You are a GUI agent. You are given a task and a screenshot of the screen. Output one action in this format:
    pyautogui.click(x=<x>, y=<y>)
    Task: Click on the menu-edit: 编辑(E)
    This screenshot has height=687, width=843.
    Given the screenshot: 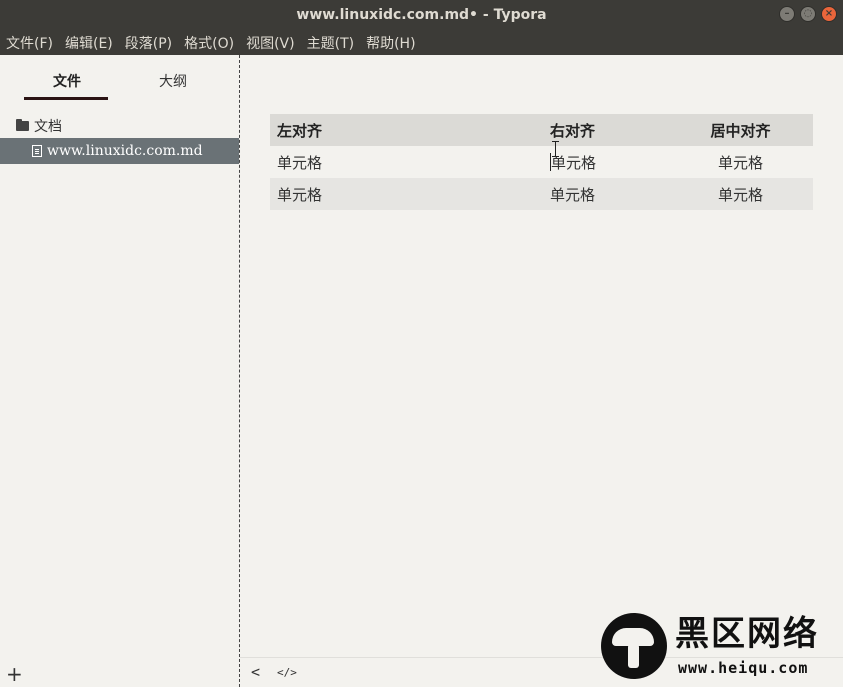 What is the action you would take?
    pyautogui.click(x=89, y=43)
    